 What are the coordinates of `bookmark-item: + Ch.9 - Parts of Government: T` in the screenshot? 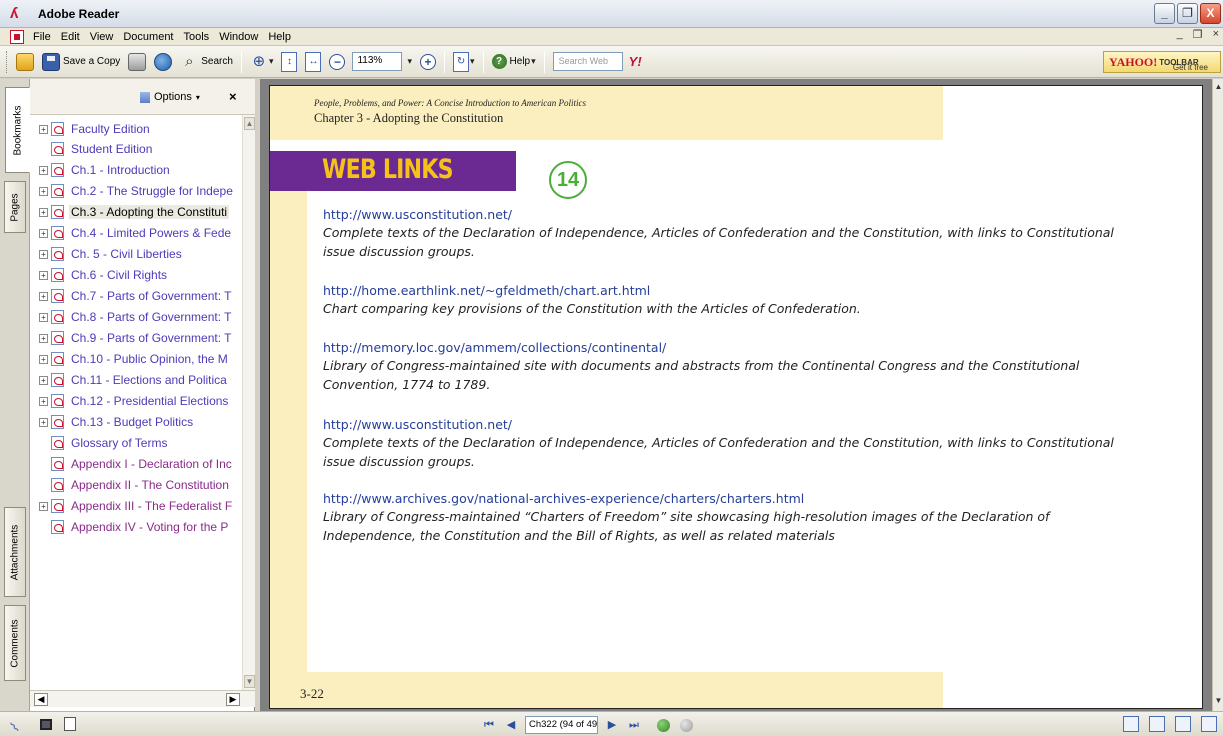 It's located at (136, 338).